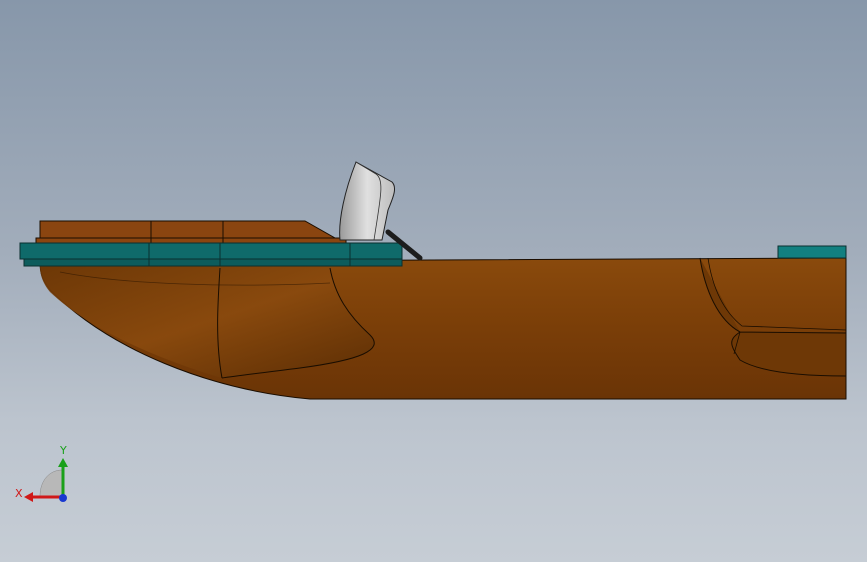  Describe the element at coordinates (28, 497) in the screenshot. I see `x-axis-arrow-icon` at that location.